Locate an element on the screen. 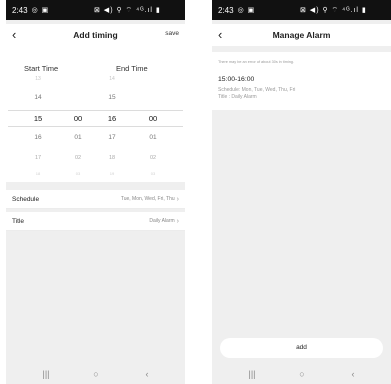 The image size is (391, 384). end-hour: 19 is located at coordinates (112, 173).